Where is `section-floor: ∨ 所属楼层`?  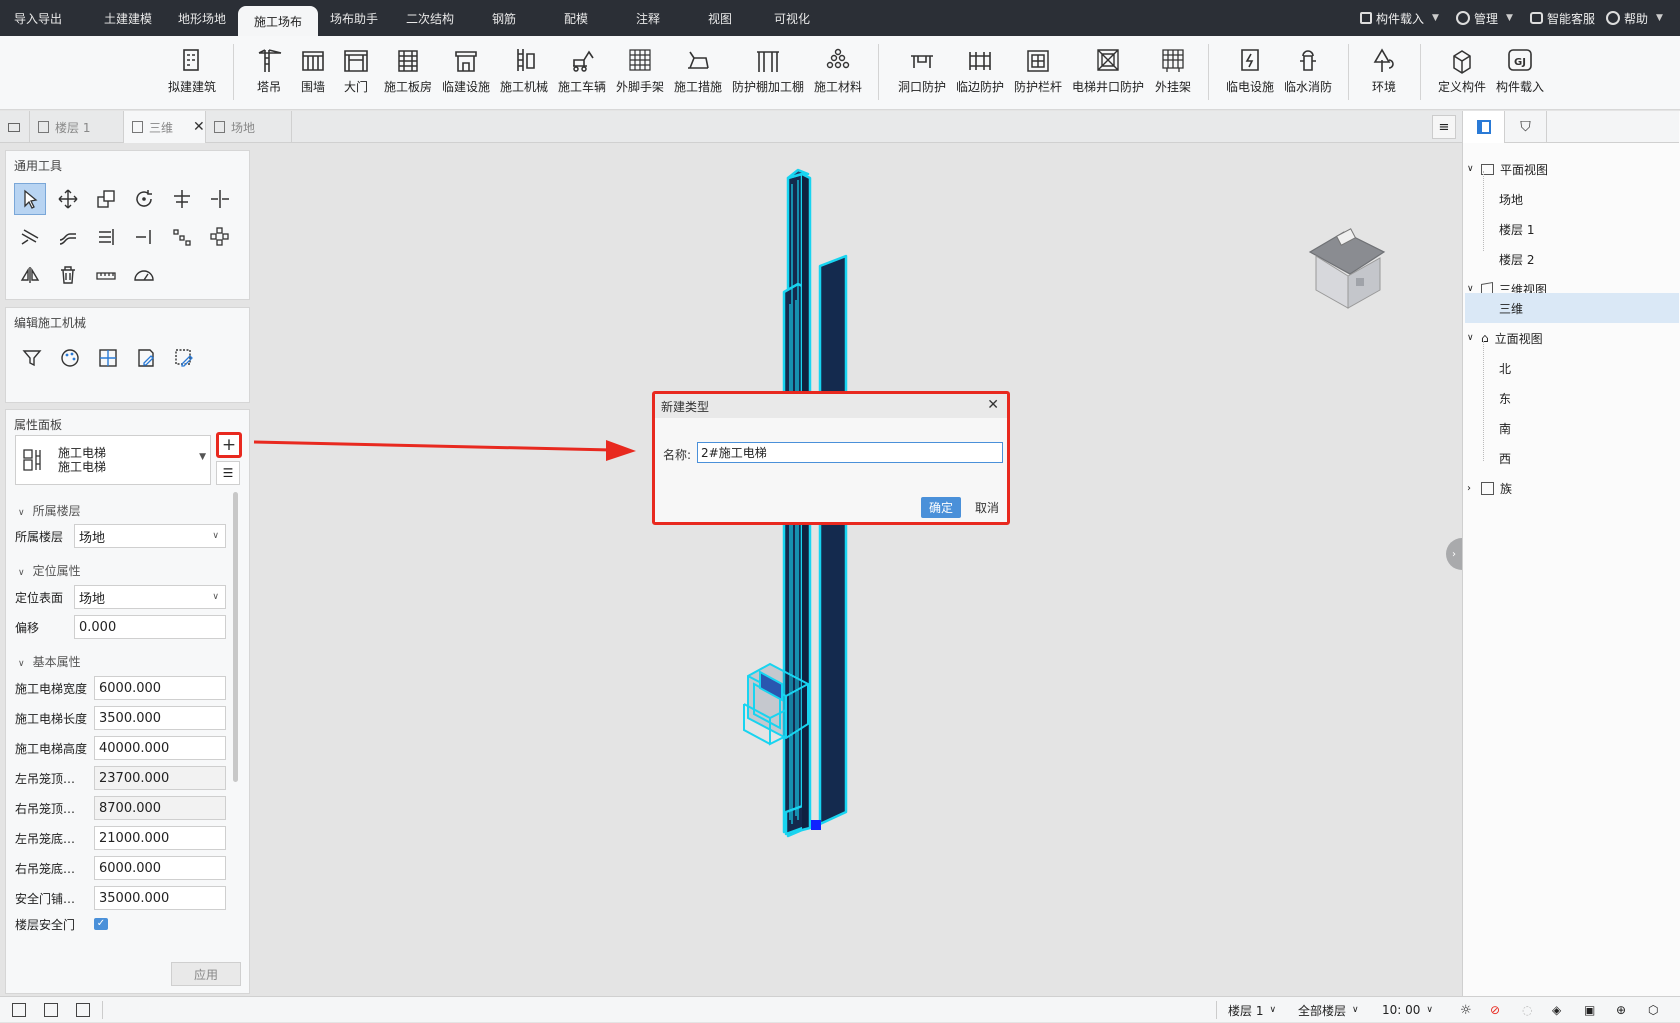 section-floor: ∨ 所属楼层 is located at coordinates (49, 510).